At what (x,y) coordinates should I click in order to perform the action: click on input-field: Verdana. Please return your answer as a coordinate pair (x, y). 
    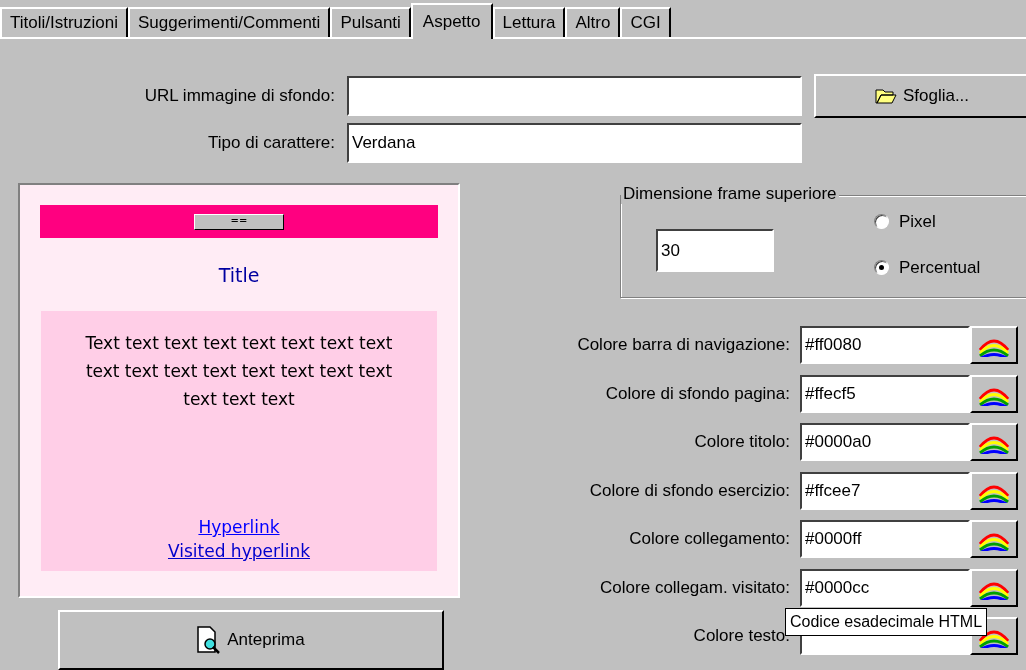
    Looking at the image, I should click on (574, 143).